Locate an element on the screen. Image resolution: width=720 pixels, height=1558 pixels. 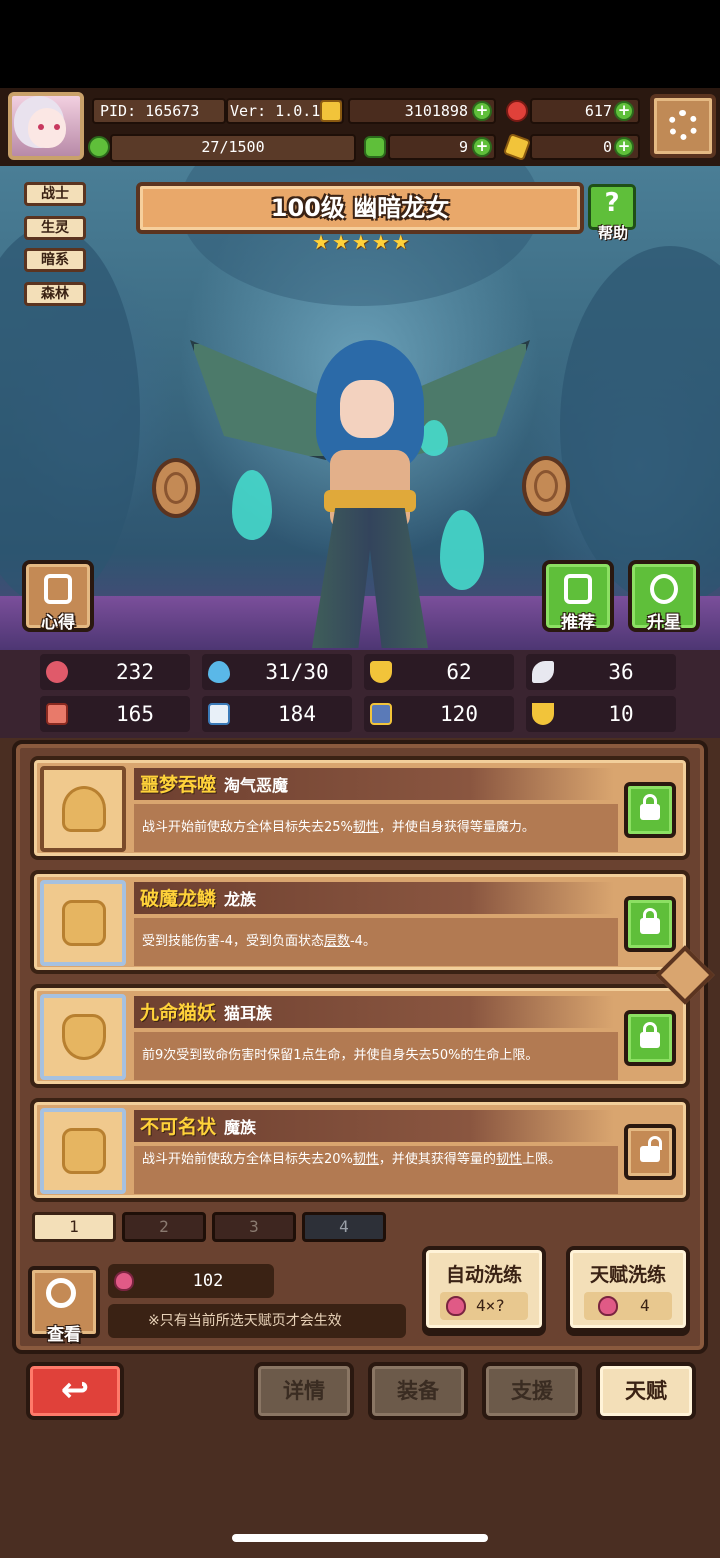
desc-text: ，并使自身获得等量魔力。 is located at coordinates (456, 827).